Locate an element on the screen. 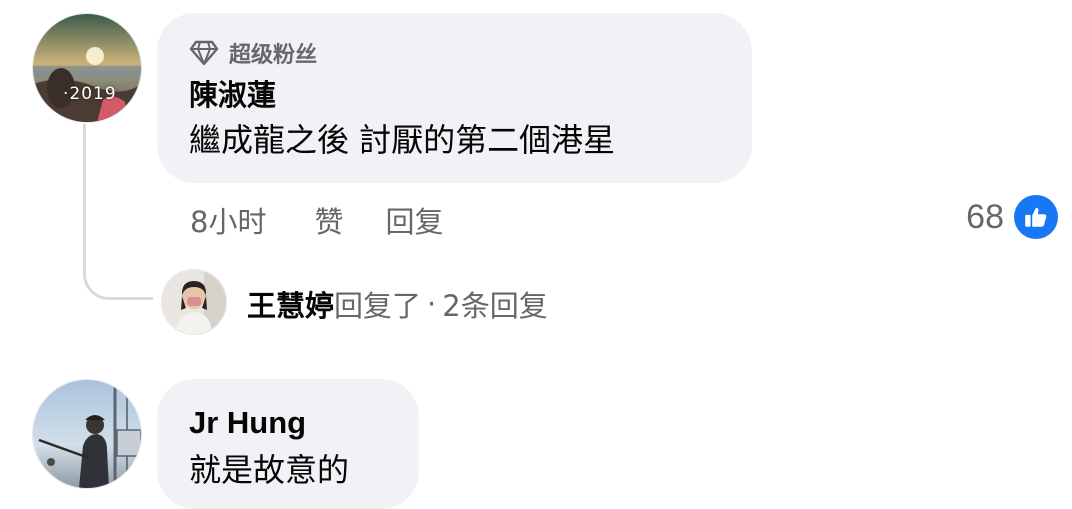  reaction-summary: 68 is located at coordinates (1012, 217).